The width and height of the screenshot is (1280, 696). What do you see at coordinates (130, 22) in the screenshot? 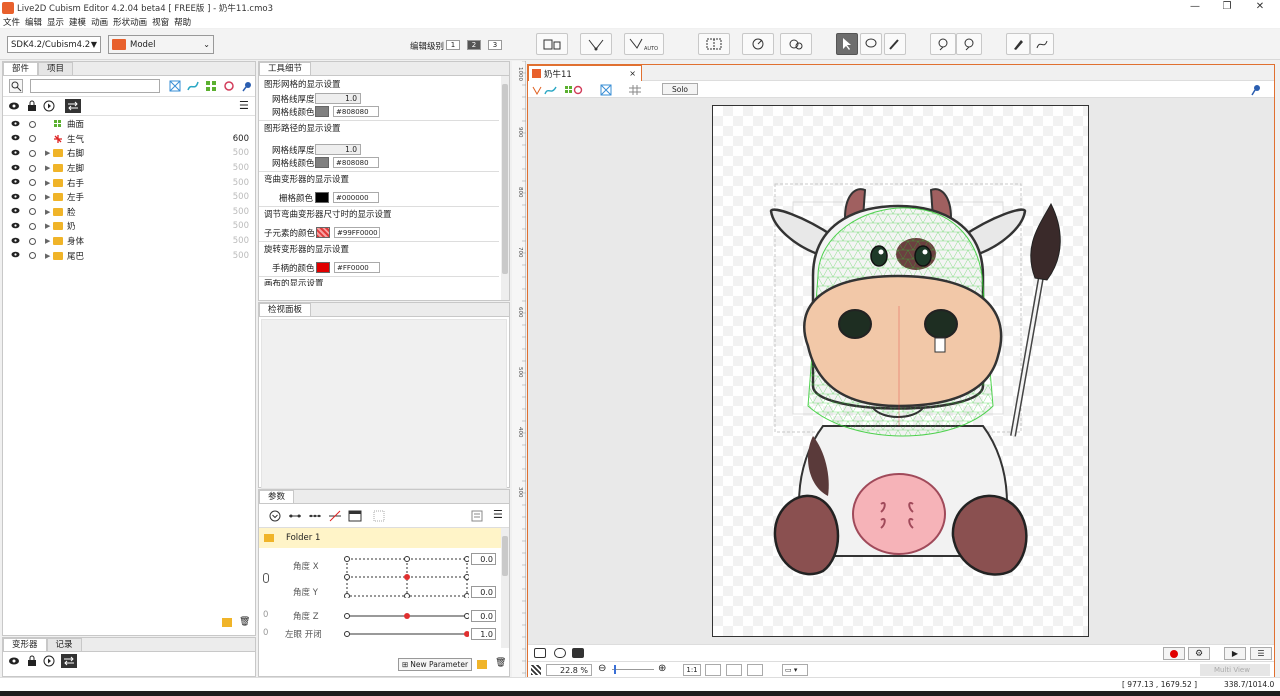
I see `menu-shape-animation: 形状动画` at bounding box center [130, 22].